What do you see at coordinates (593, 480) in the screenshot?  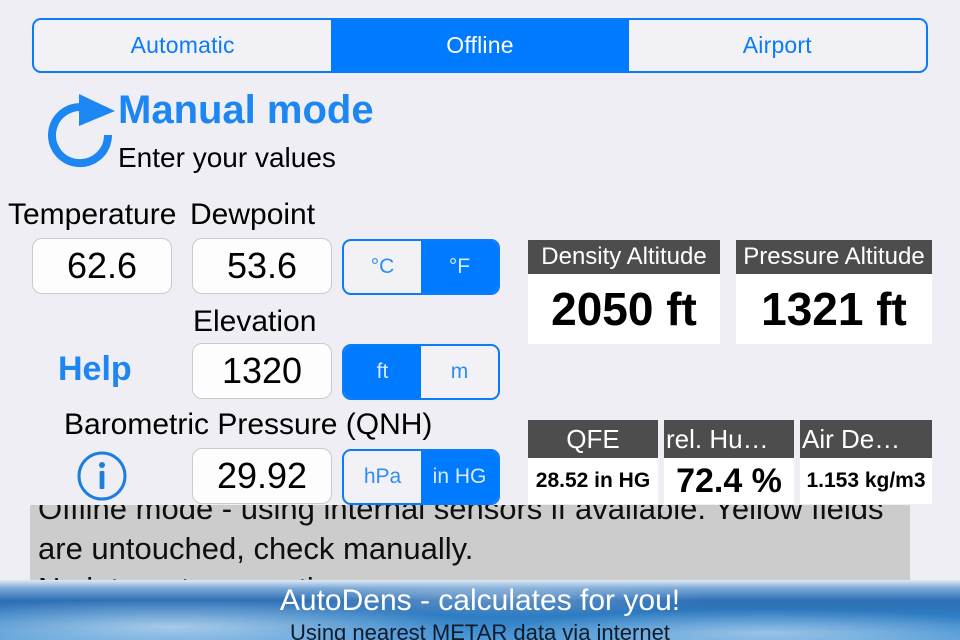 I see `qfe-value: 28.52 in HG` at bounding box center [593, 480].